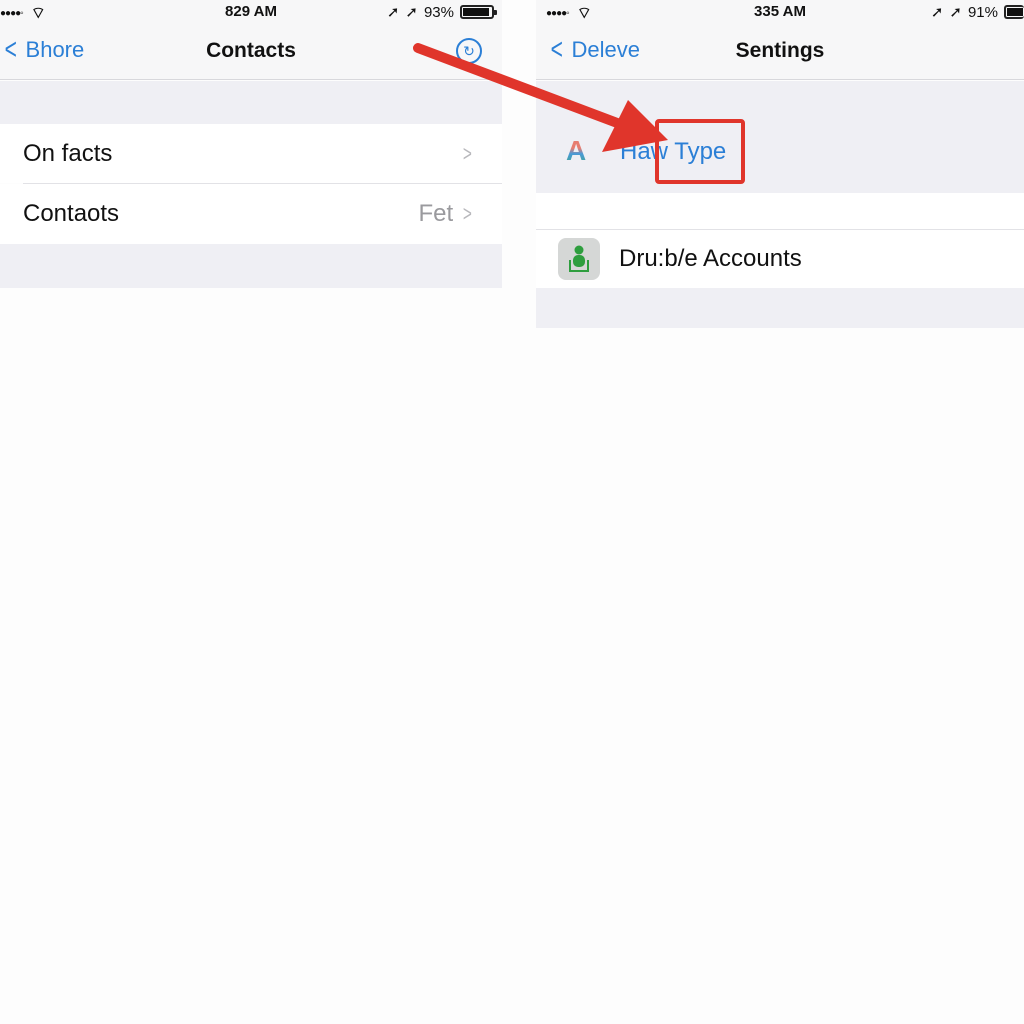  I want to click on refresh-button: ↻, so click(469, 51).